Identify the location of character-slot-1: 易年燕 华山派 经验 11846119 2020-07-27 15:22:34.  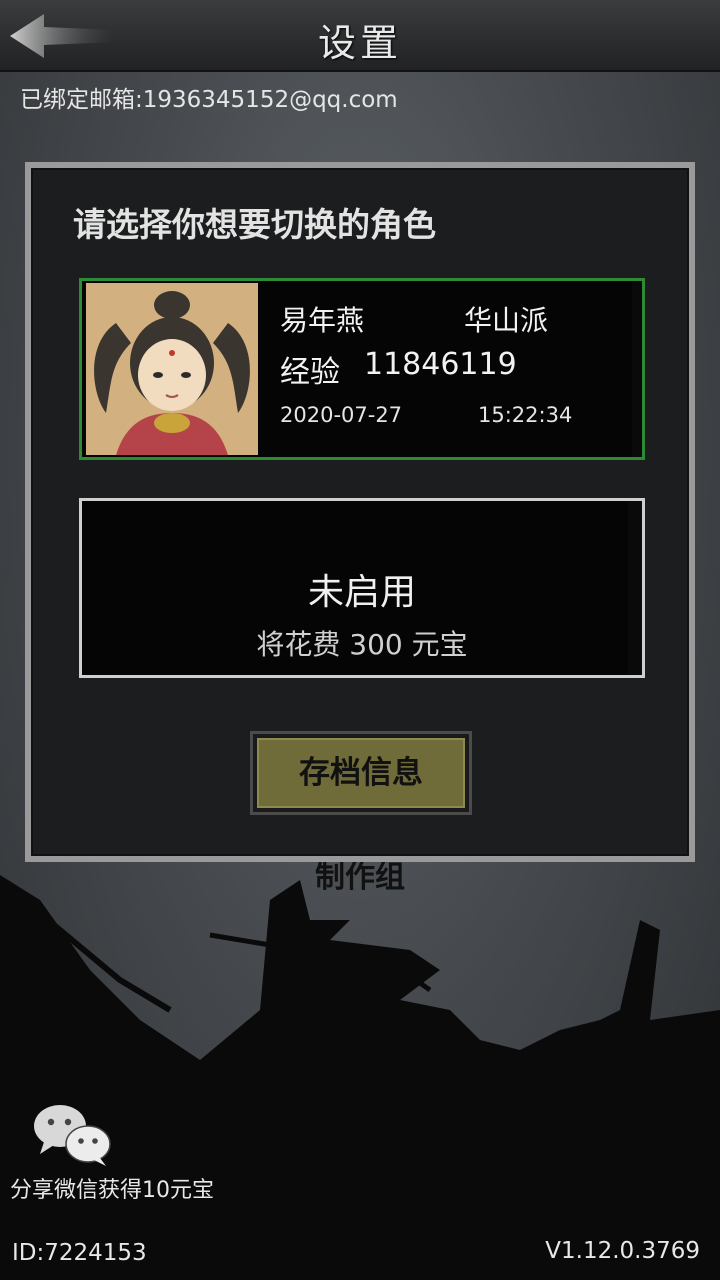
(362, 369).